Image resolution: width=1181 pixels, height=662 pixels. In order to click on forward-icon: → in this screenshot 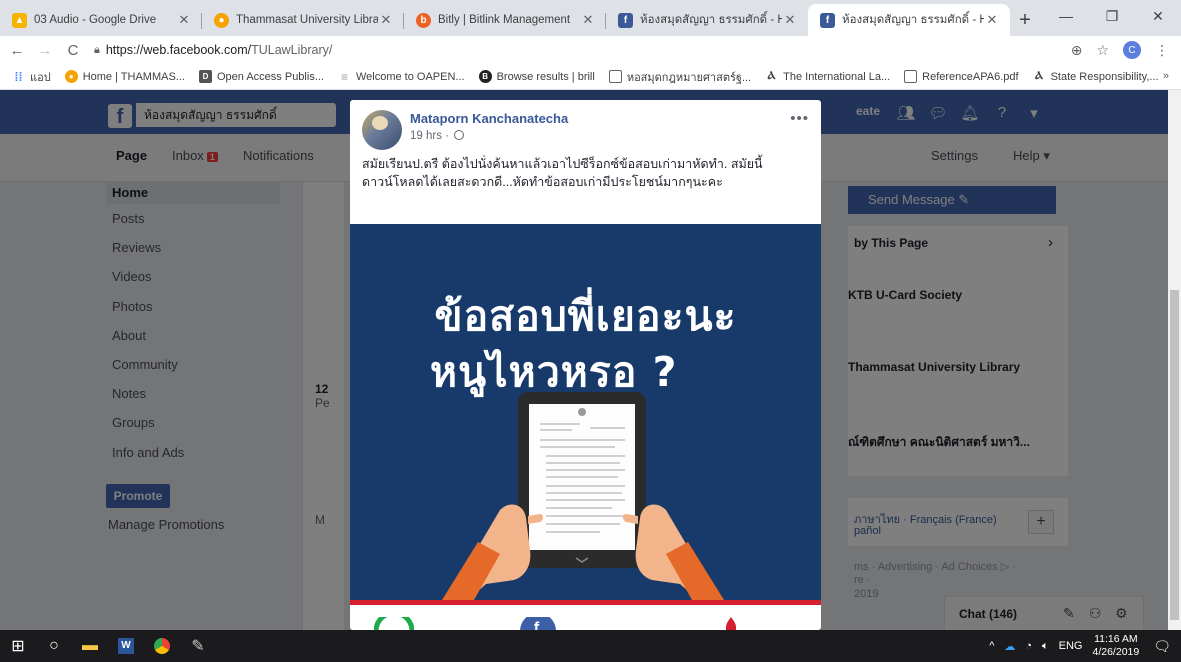, I will do `click(45, 50)`.